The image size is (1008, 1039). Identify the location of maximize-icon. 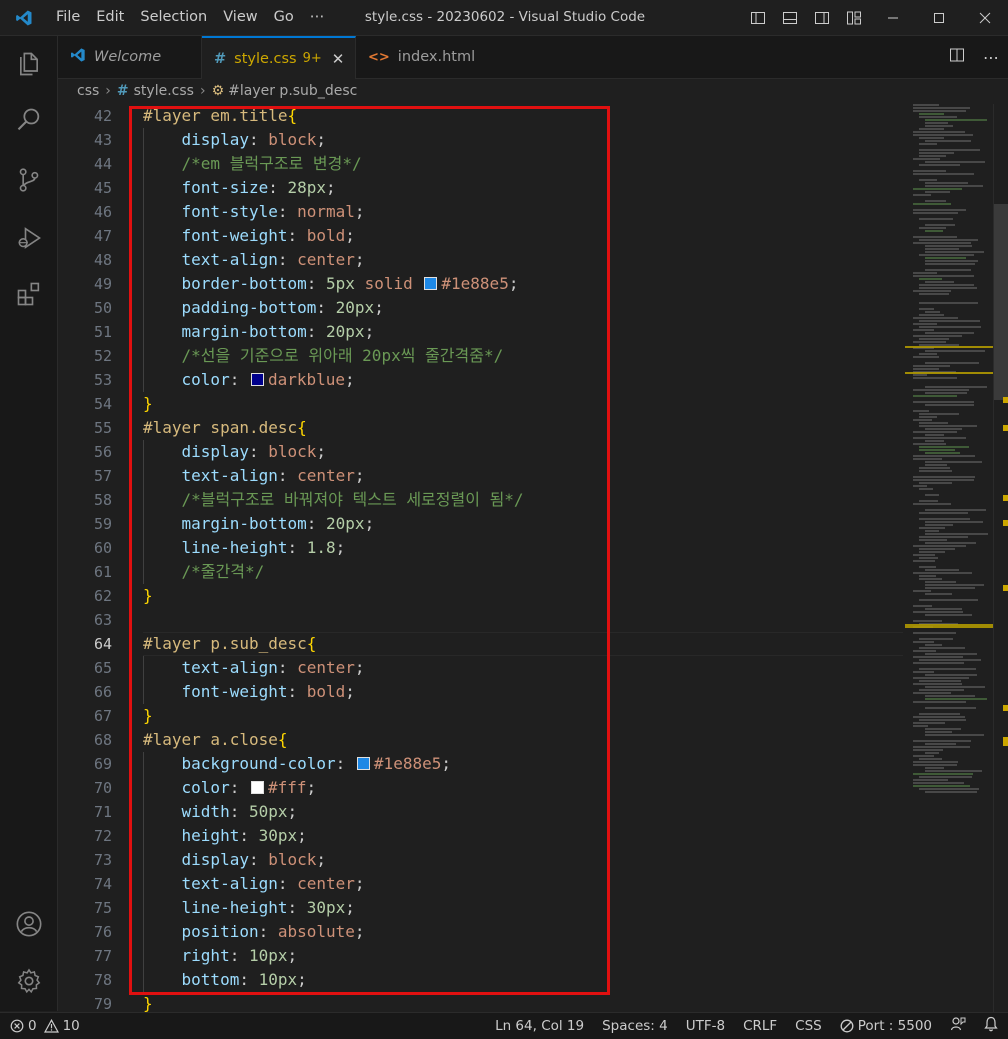
(939, 17).